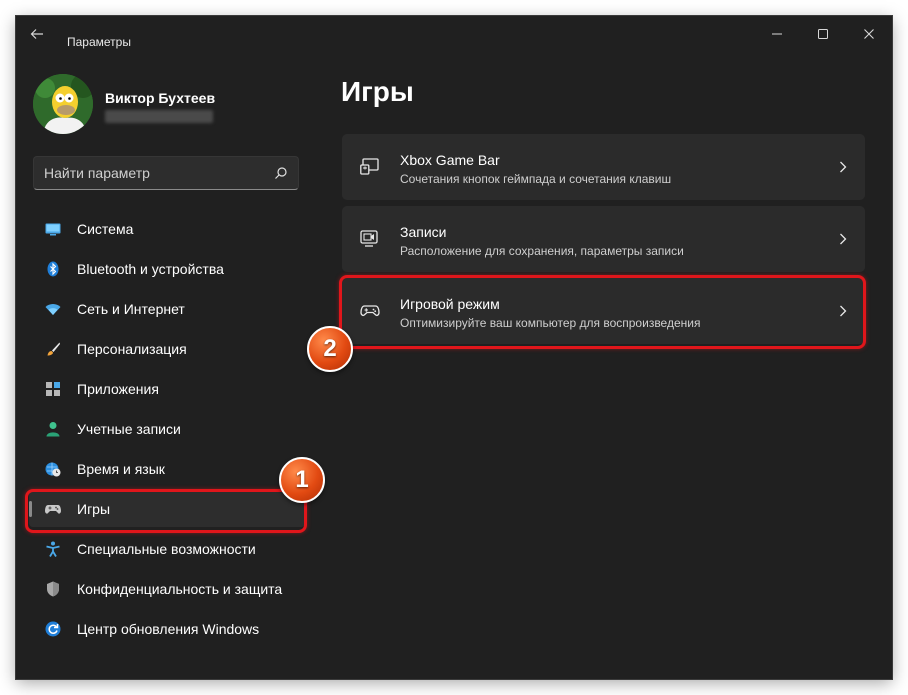  I want to click on user-name: Виктор Бухтеев, so click(160, 98).